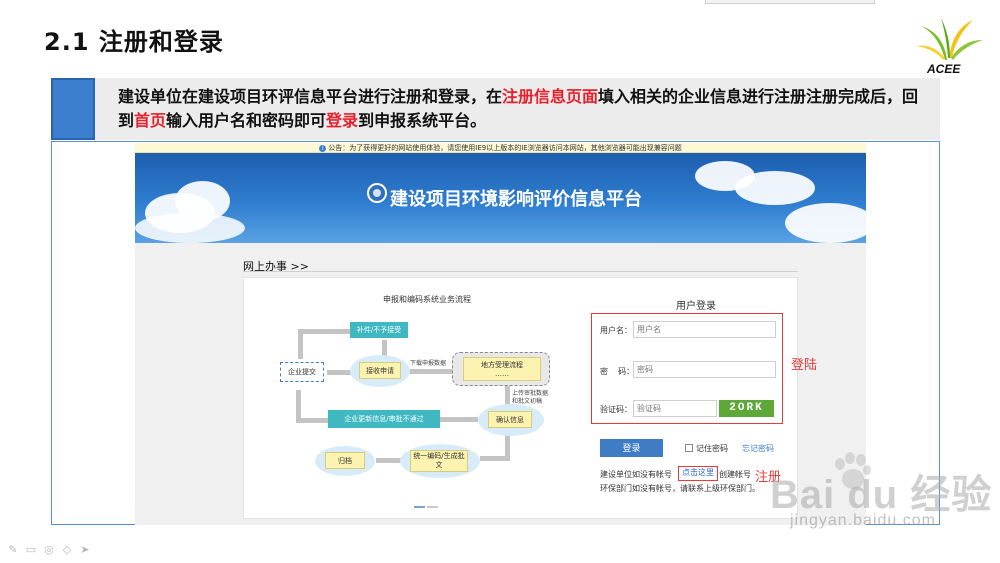  I want to click on slides-icon: ▭, so click(31, 550).